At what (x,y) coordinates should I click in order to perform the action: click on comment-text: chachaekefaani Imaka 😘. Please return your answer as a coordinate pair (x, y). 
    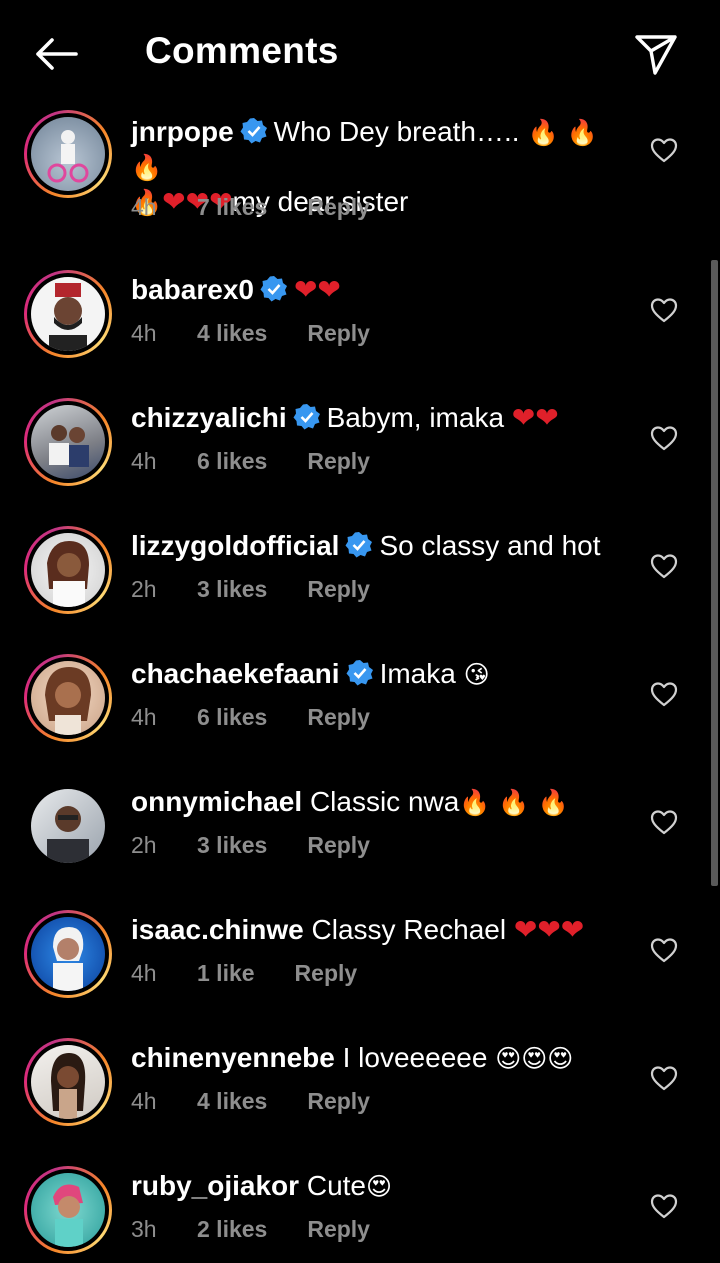
    Looking at the image, I should click on (371, 674).